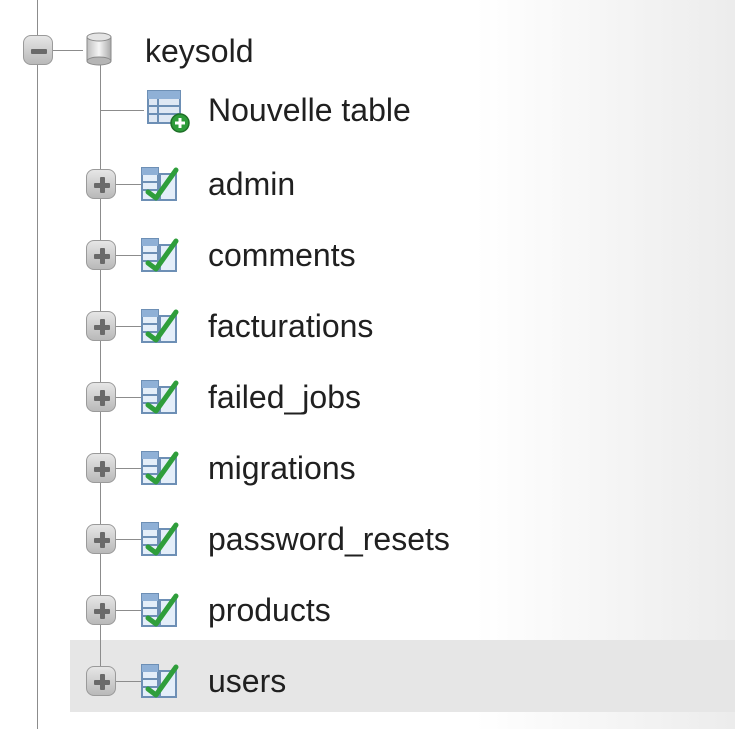 Image resolution: width=735 pixels, height=729 pixels. What do you see at coordinates (99, 49) in the screenshot?
I see `database-icon` at bounding box center [99, 49].